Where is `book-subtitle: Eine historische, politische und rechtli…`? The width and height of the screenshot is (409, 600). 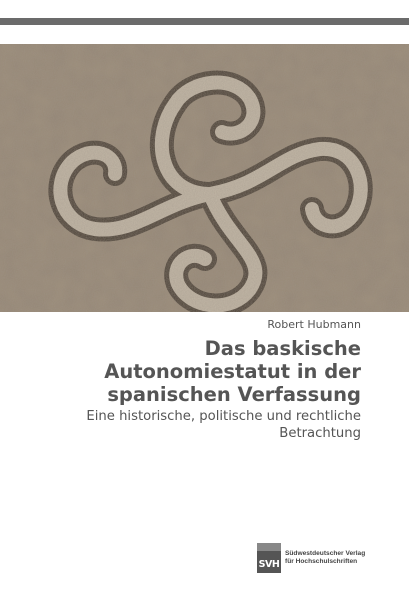
book-subtitle: Eine historische, politische und rechtli… is located at coordinates (223, 425).